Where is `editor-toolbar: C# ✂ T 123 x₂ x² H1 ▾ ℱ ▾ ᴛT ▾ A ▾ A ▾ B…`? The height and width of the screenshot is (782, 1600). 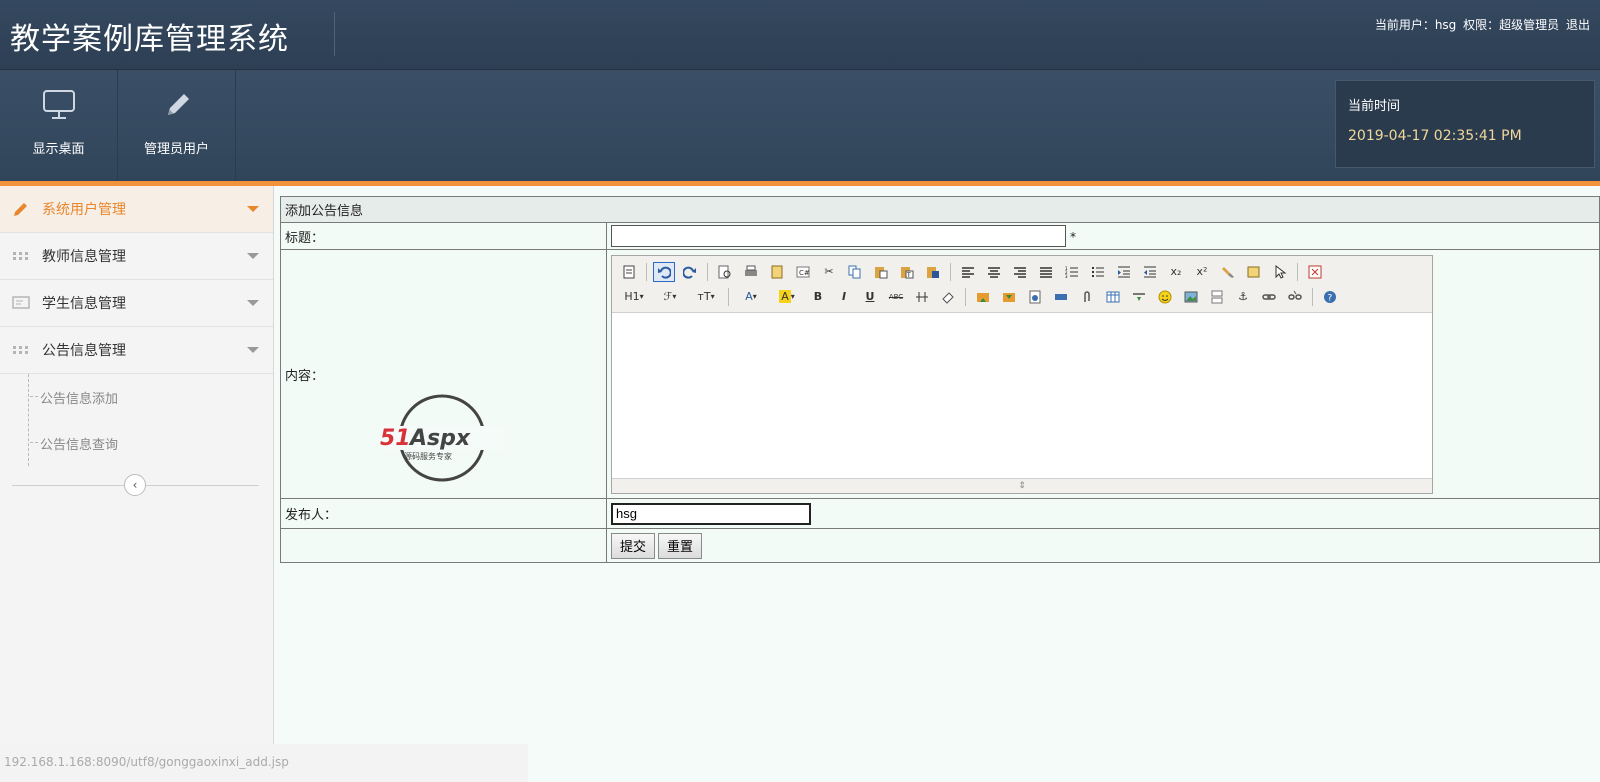
editor-toolbar: C# ✂ T 123 x₂ x² H1 ▾ ℱ ▾ ᴛT ▾ A ▾ A ▾ B… is located at coordinates (1022, 284).